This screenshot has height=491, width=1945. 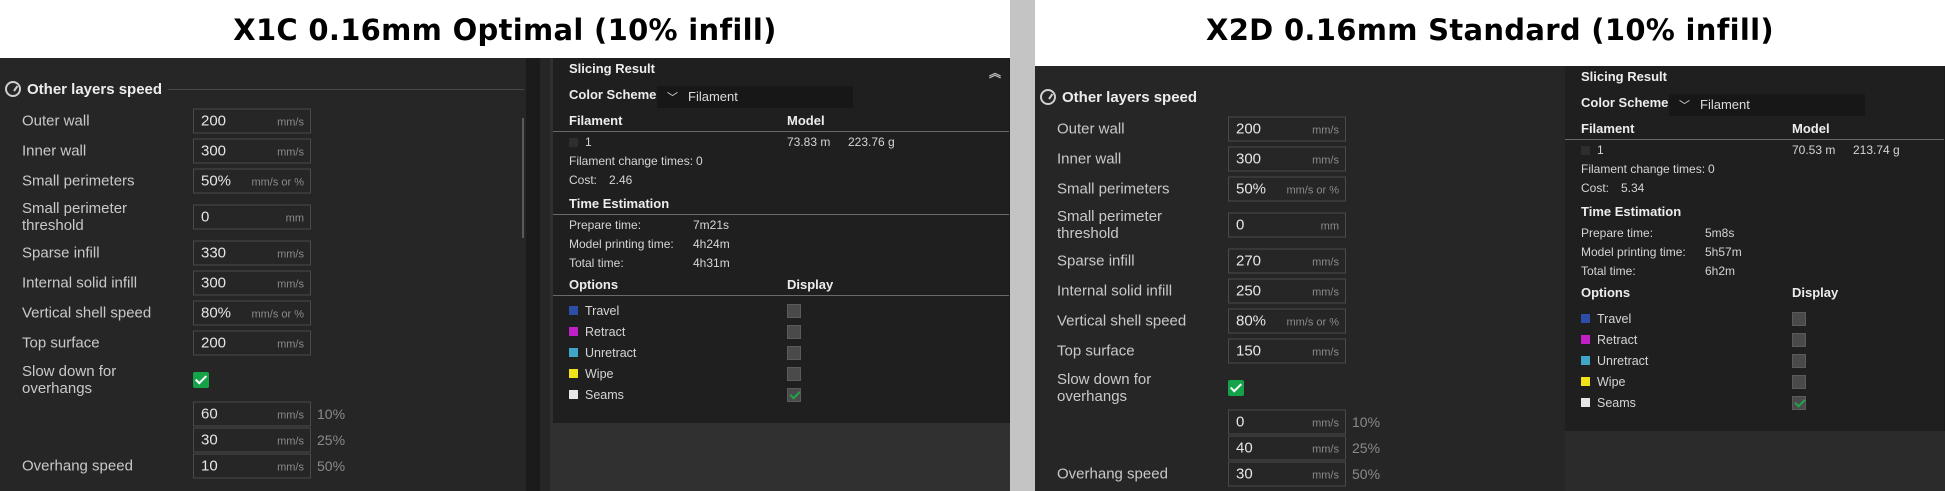 What do you see at coordinates (252, 440) in the screenshot?
I see `overhang-25-input: 30 mm/s` at bounding box center [252, 440].